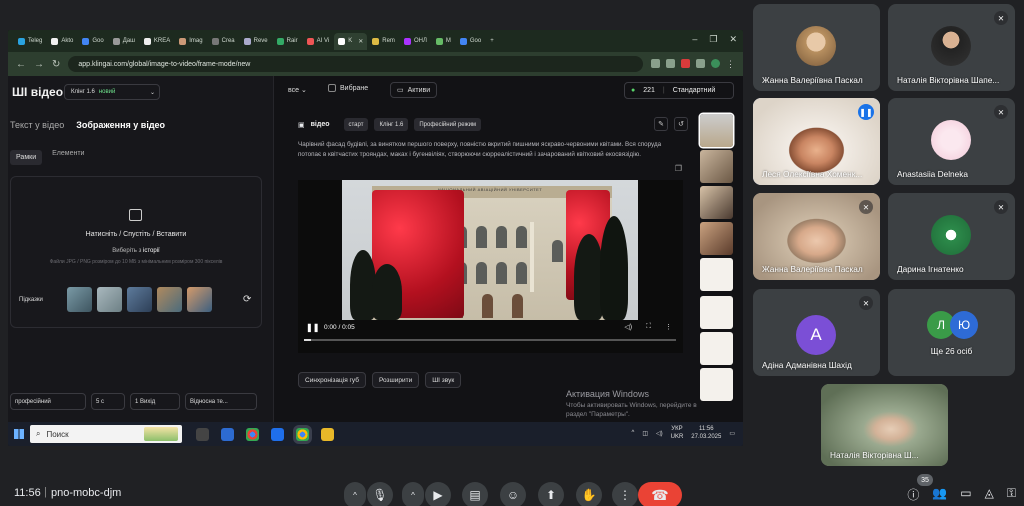 Image resolution: width=1024 pixels, height=506 pixels. Describe the element at coordinates (816, 47) in the screenshot. I see `participant-tile: Жанна Валеріївна Паскал` at that location.